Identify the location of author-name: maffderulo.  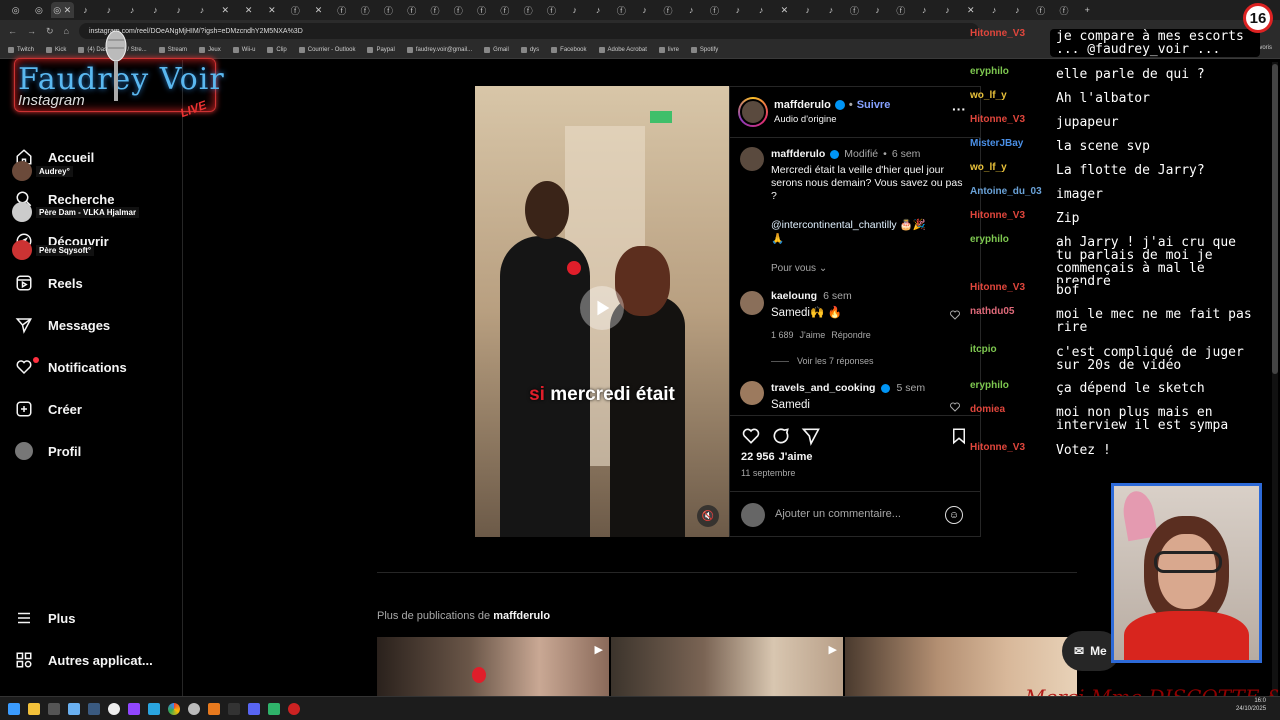
(802, 105).